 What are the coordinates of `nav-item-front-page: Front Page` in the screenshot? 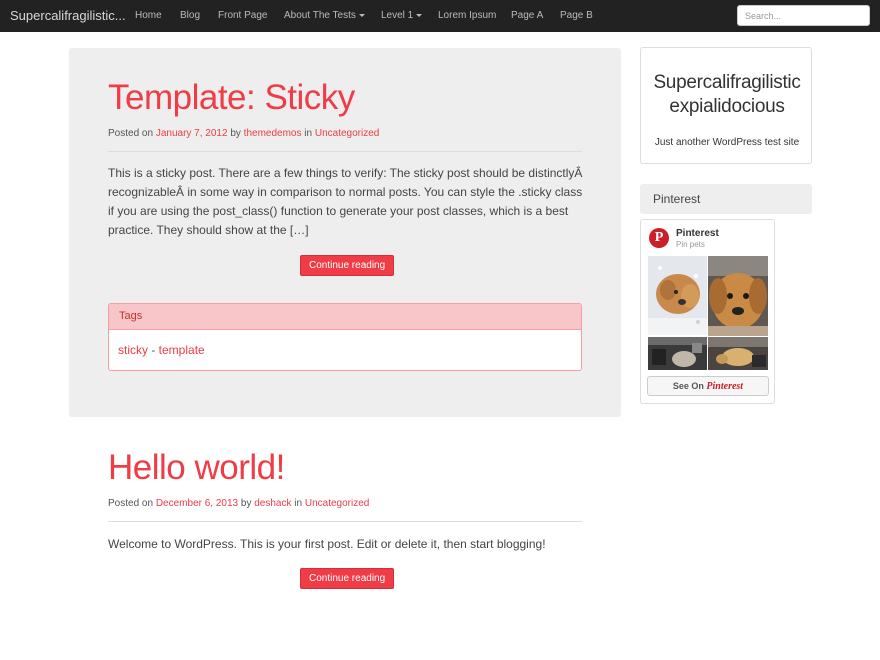 It's located at (242, 15).